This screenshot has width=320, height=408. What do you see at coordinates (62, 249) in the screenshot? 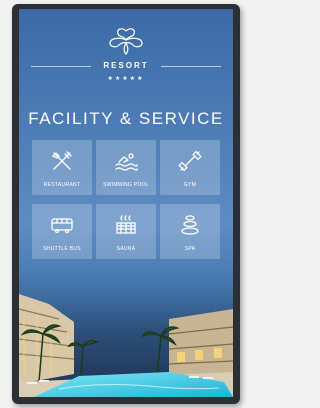
I see `facility-label: SHUTTLE BUS` at bounding box center [62, 249].